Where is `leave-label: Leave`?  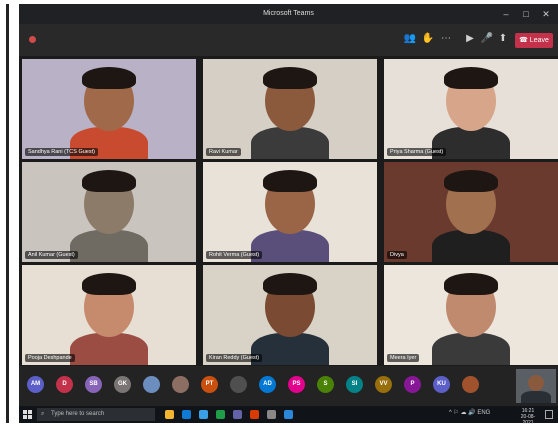 leave-label: Leave is located at coordinates (539, 40).